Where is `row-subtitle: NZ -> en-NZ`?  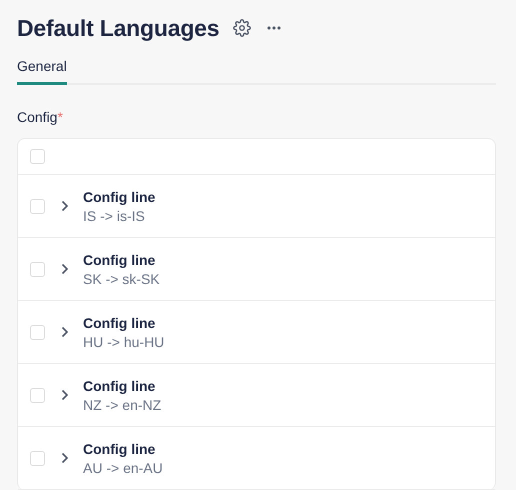
row-subtitle: NZ -> en-NZ is located at coordinates (122, 404).